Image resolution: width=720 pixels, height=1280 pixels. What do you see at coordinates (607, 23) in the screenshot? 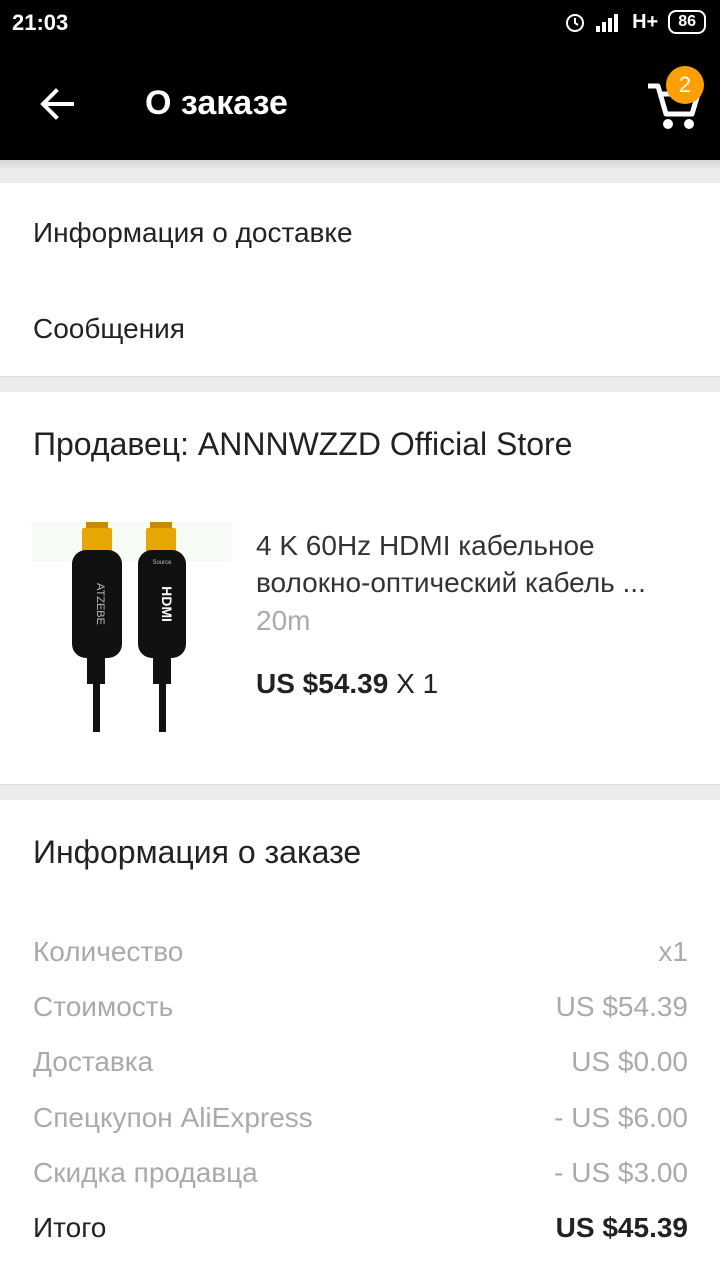
I see `signal-icon` at bounding box center [607, 23].